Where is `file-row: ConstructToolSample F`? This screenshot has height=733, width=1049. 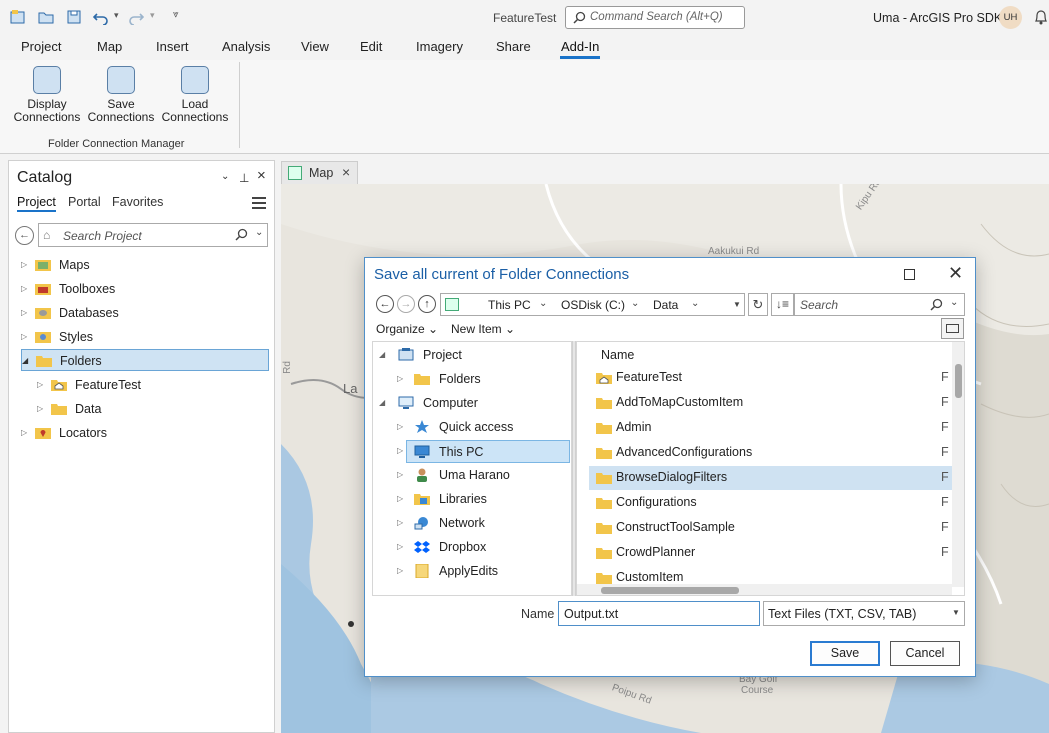
file-row: ConstructToolSample F is located at coordinates (770, 528).